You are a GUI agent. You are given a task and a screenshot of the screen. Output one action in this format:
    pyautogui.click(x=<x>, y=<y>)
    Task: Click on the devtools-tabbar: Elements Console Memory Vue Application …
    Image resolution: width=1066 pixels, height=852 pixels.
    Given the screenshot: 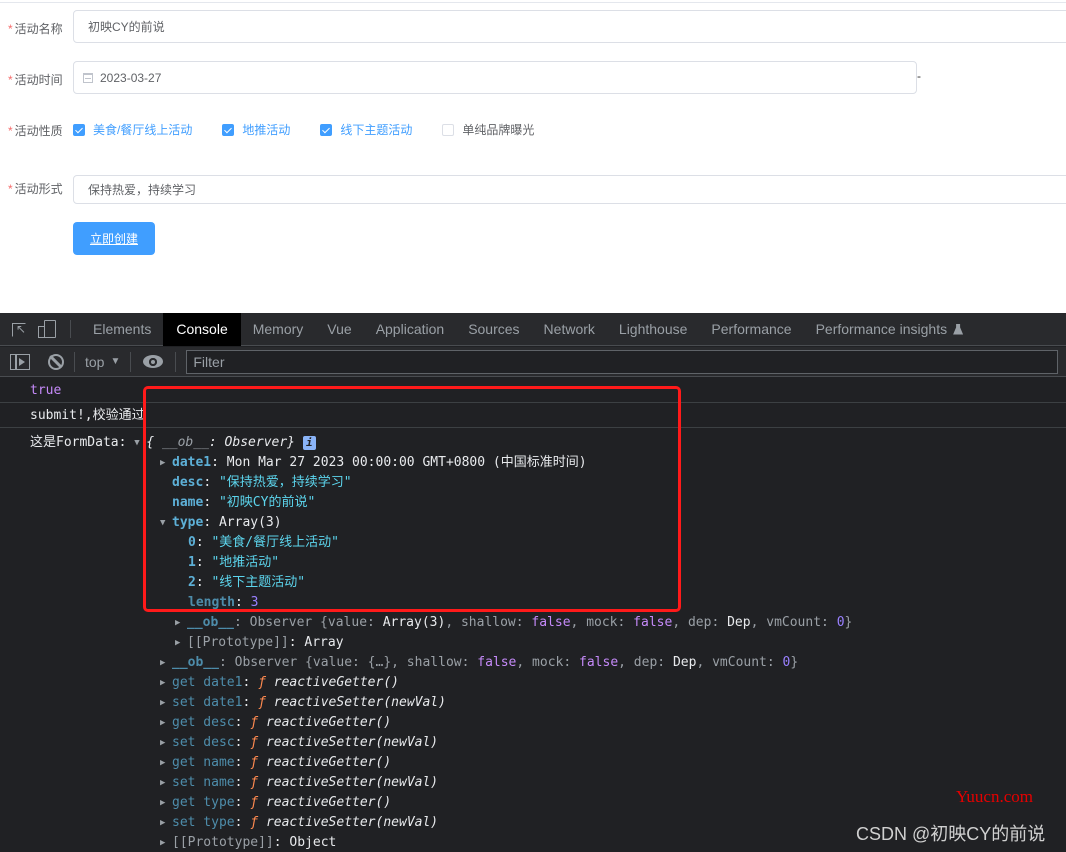 What is the action you would take?
    pyautogui.click(x=533, y=329)
    